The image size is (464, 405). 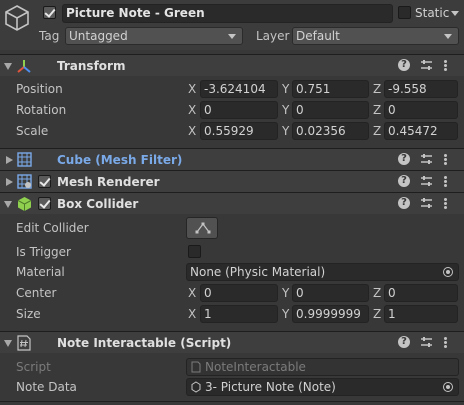 I want to click on green-cube-icon, so click(x=24, y=204).